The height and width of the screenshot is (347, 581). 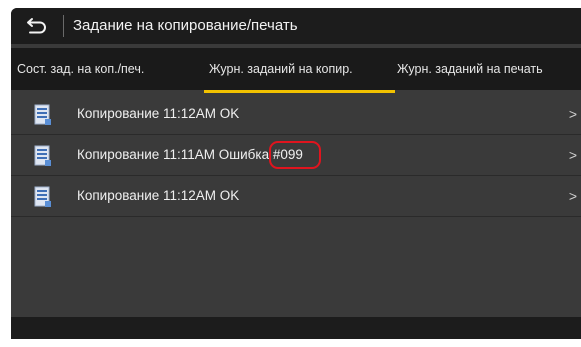 What do you see at coordinates (296, 328) in the screenshot?
I see `bottom-bar` at bounding box center [296, 328].